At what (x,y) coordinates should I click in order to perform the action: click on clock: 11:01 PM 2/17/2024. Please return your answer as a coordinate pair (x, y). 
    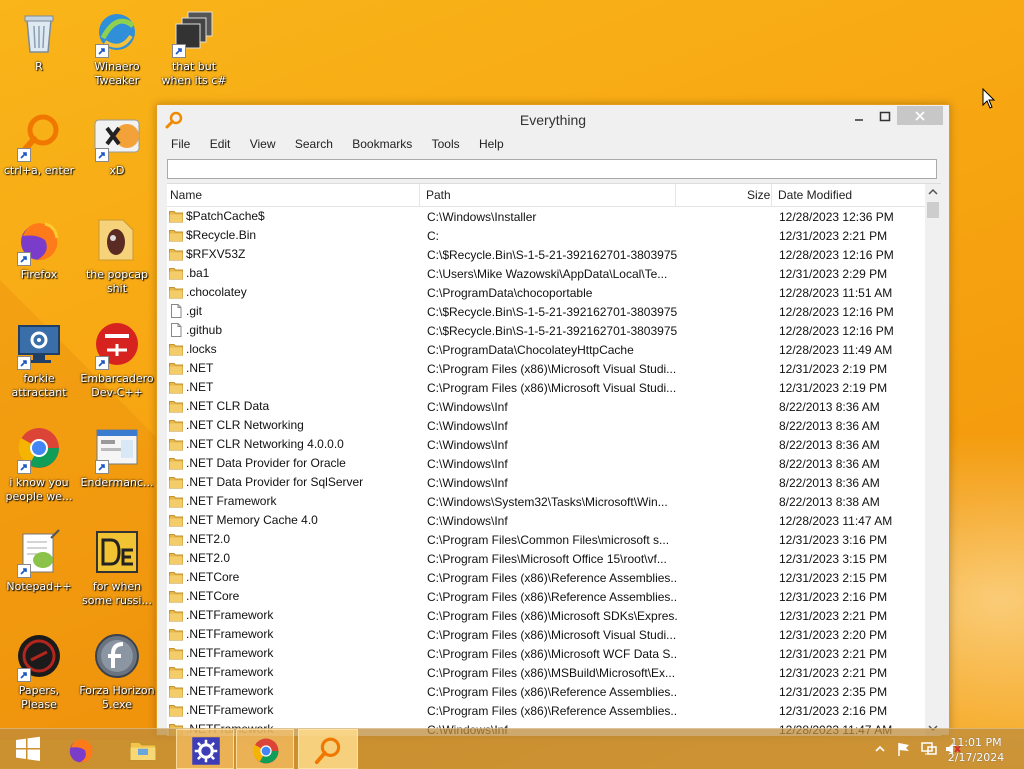
    Looking at the image, I should click on (976, 750).